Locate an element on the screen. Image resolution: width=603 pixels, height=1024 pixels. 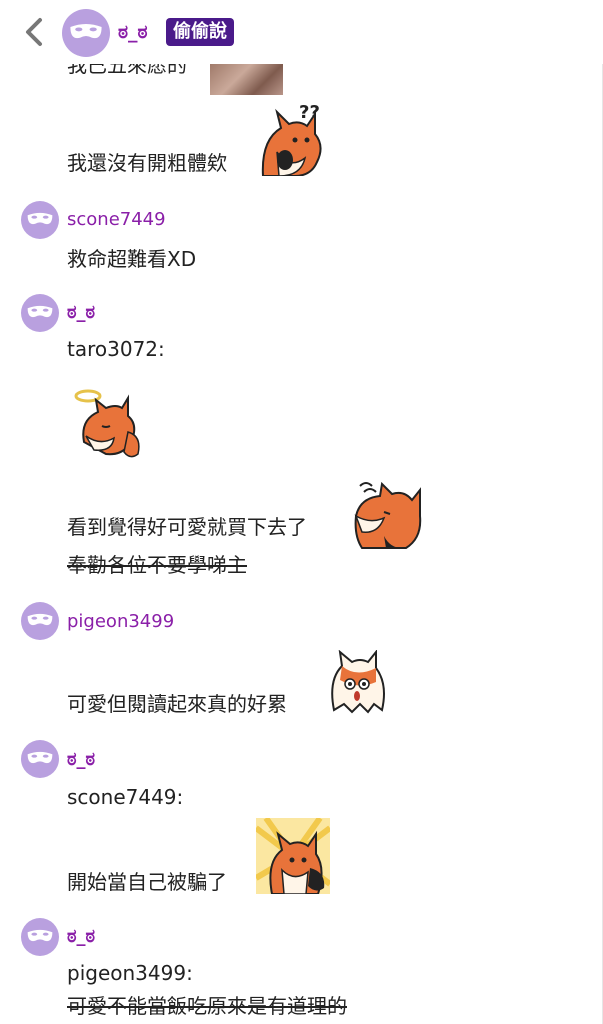
username: pigeon3499 is located at coordinates (120, 621).